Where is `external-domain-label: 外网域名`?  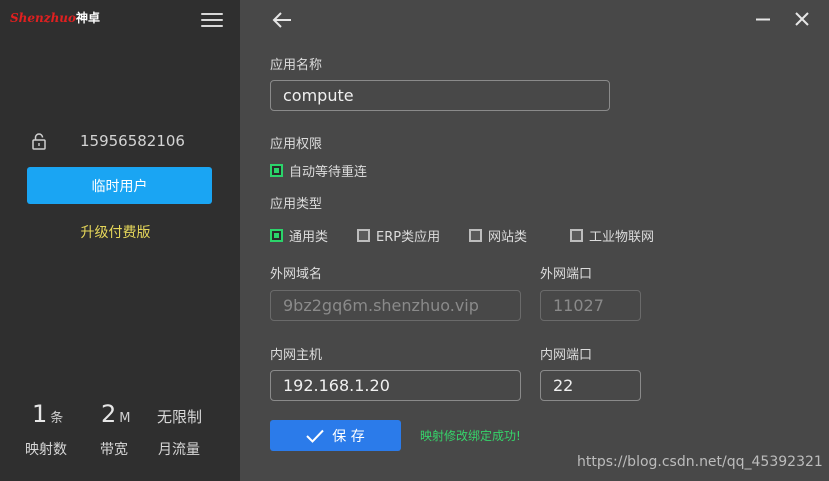 external-domain-label: 外网域名 is located at coordinates (296, 274).